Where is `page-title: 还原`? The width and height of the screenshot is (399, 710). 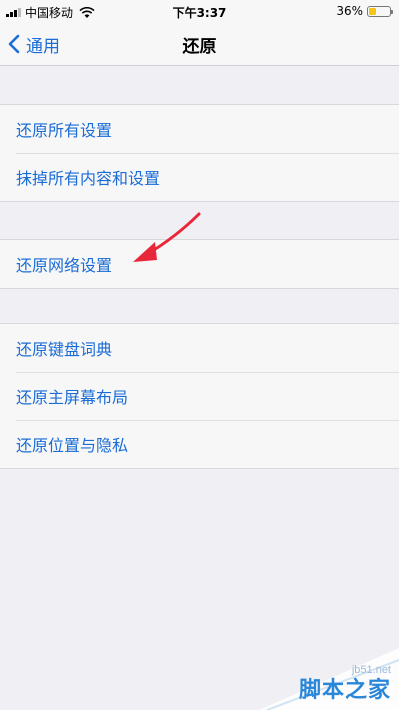
page-title: 还原 is located at coordinates (199, 47).